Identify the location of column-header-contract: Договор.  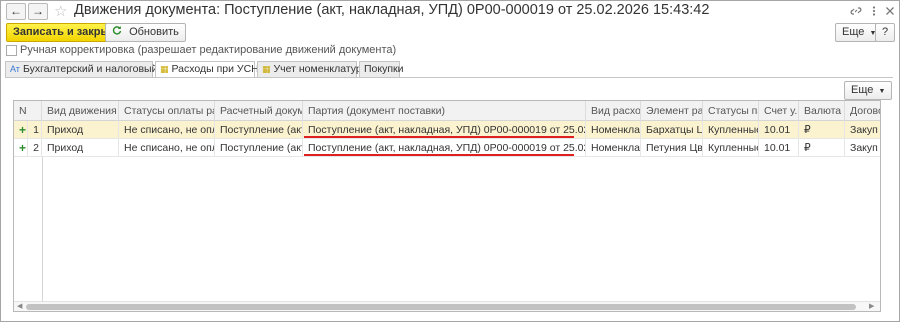
(862, 111).